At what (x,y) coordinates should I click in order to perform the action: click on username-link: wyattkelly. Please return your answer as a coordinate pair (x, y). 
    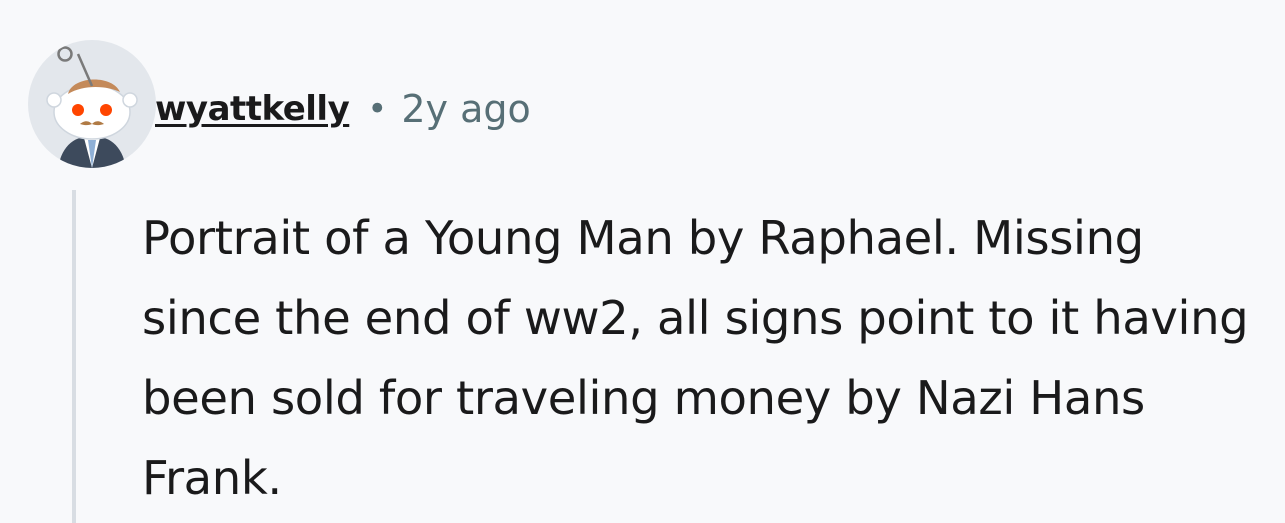
    Looking at the image, I should click on (252, 109).